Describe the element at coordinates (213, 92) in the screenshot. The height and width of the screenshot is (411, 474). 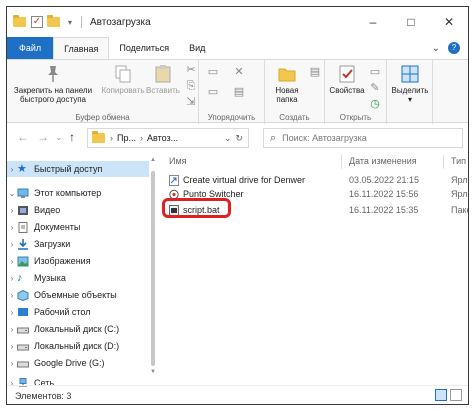
I see `copy-to-icon: ▭` at that location.